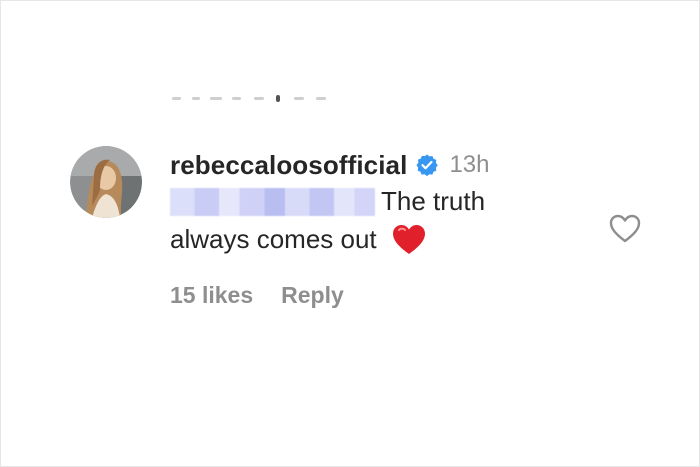 The height and width of the screenshot is (467, 700). Describe the element at coordinates (433, 201) in the screenshot. I see `comment-text-part-1: The truth` at that location.